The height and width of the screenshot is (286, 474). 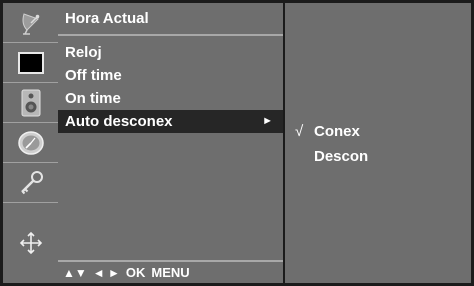 I want to click on submenu-list: √ Conex Descon, so click(x=378, y=144).